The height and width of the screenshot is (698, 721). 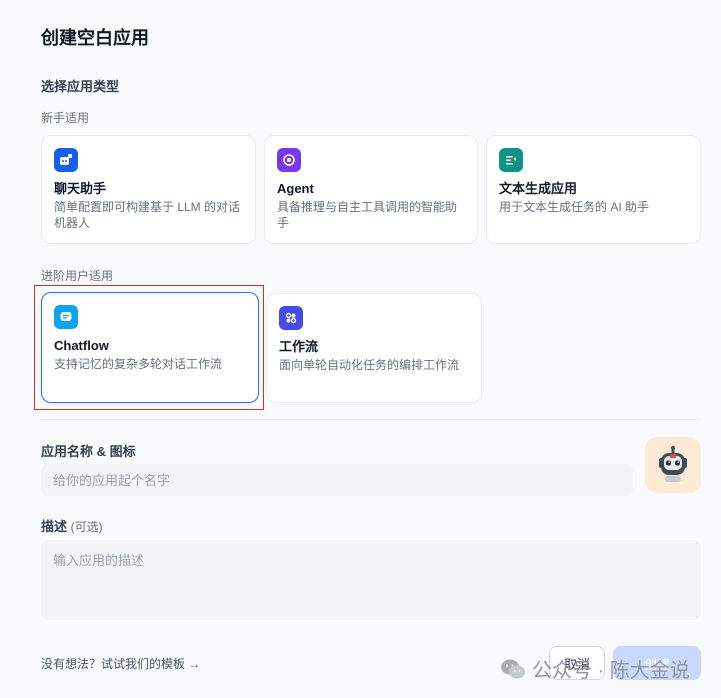 I want to click on text-generation-icon, so click(x=511, y=160).